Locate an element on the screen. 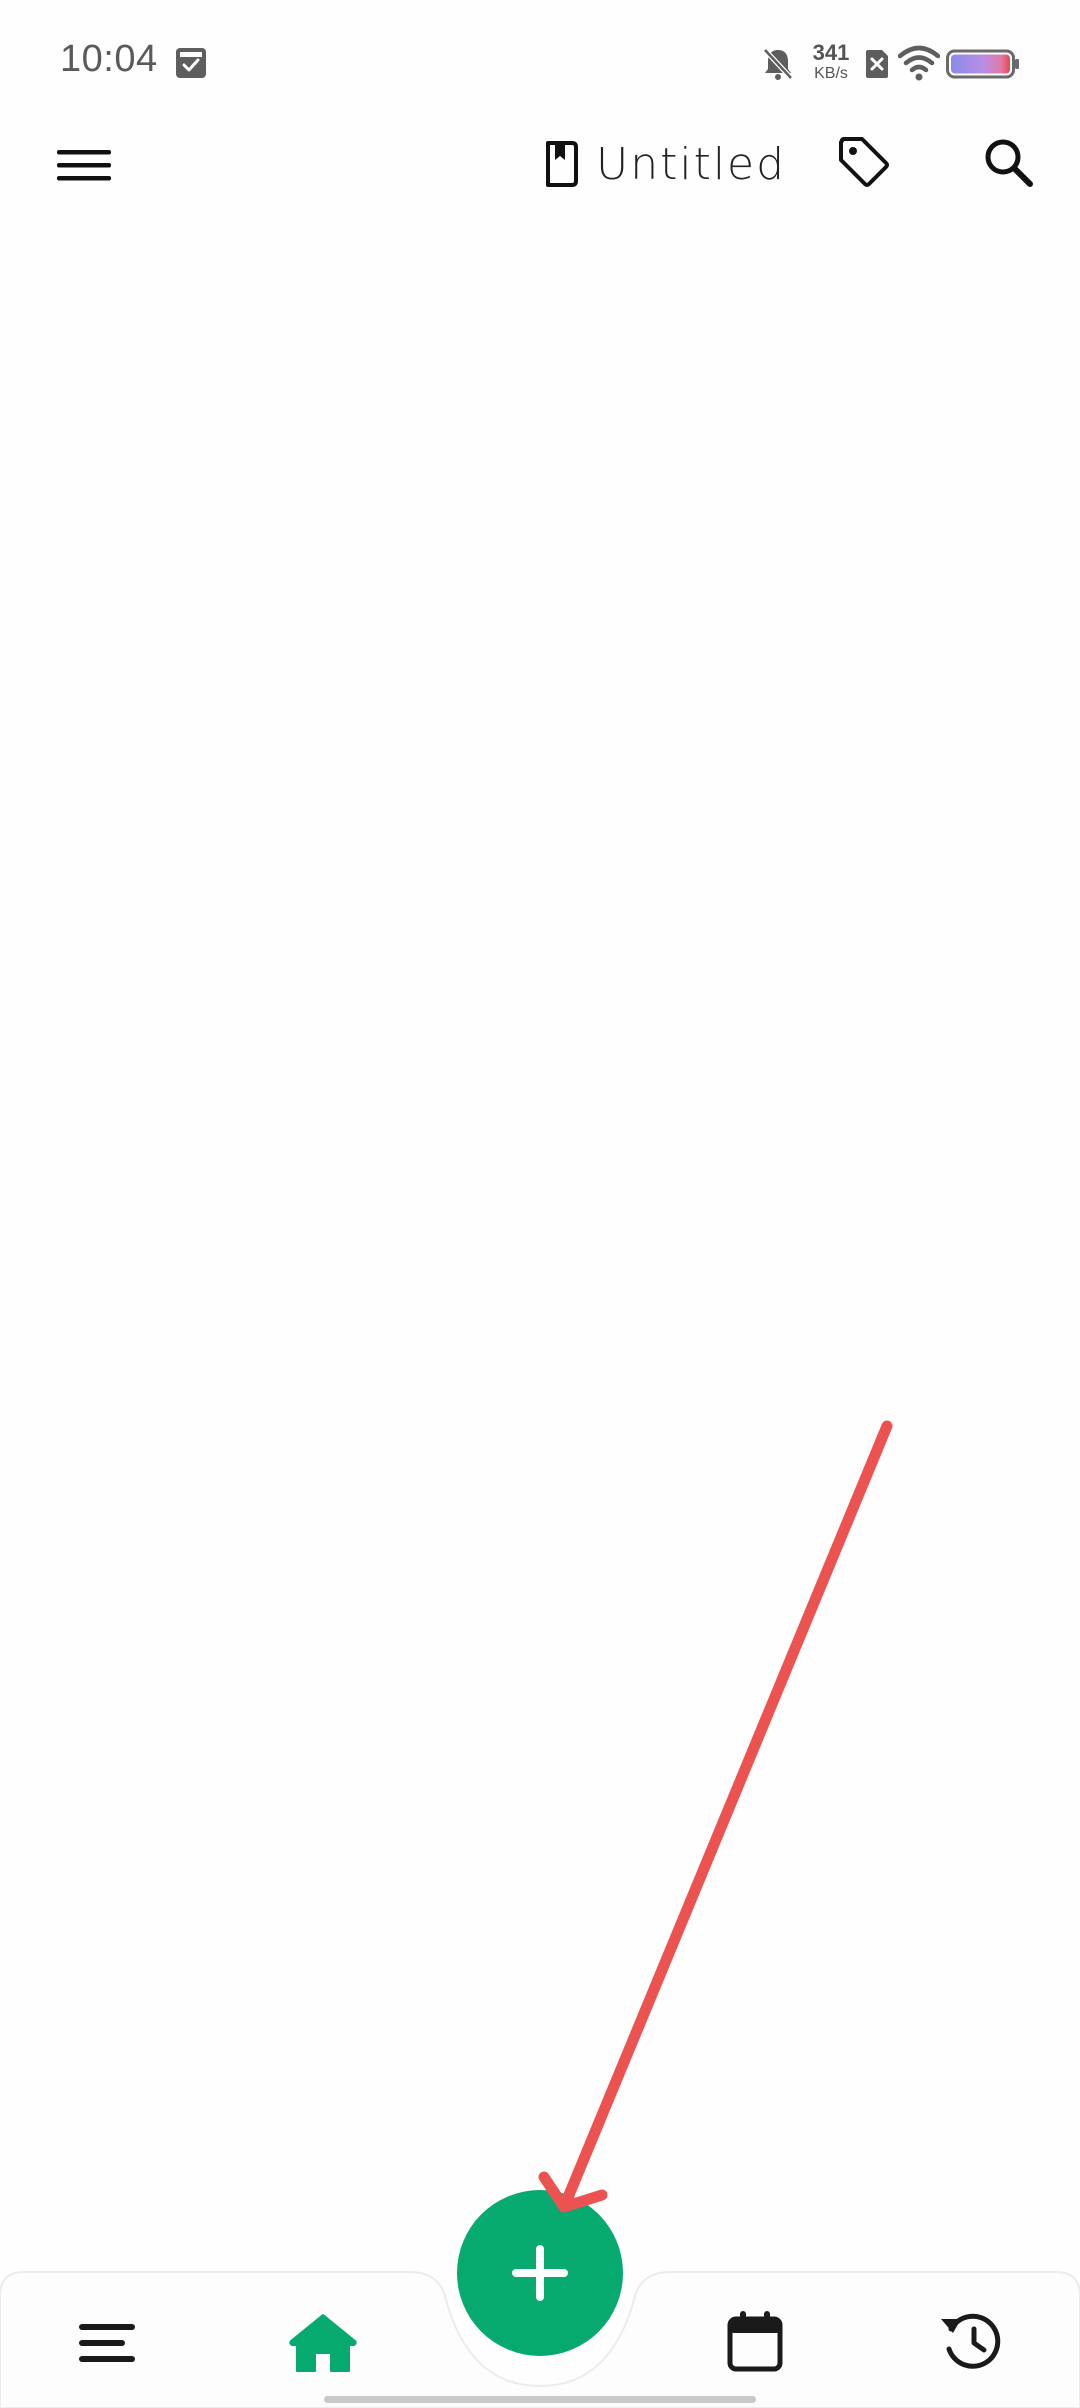 Image resolution: width=1080 pixels, height=2408 pixels. tag-icon is located at coordinates (864, 162).